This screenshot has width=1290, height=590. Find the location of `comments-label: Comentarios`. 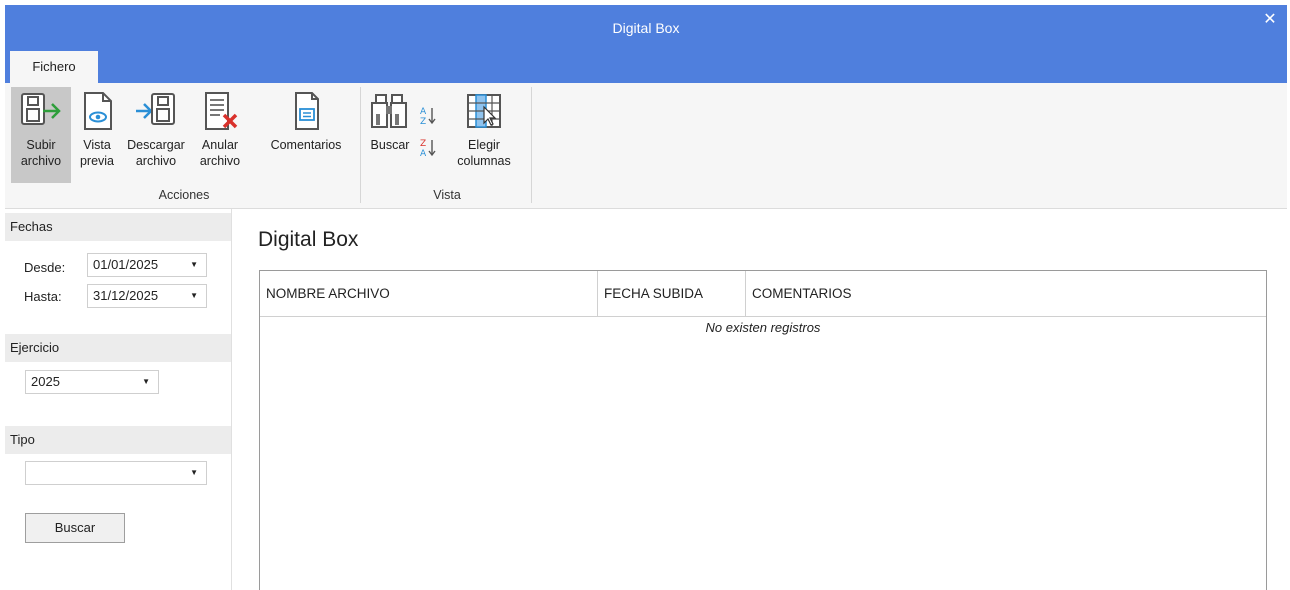

comments-label: Comentarios is located at coordinates (306, 145).